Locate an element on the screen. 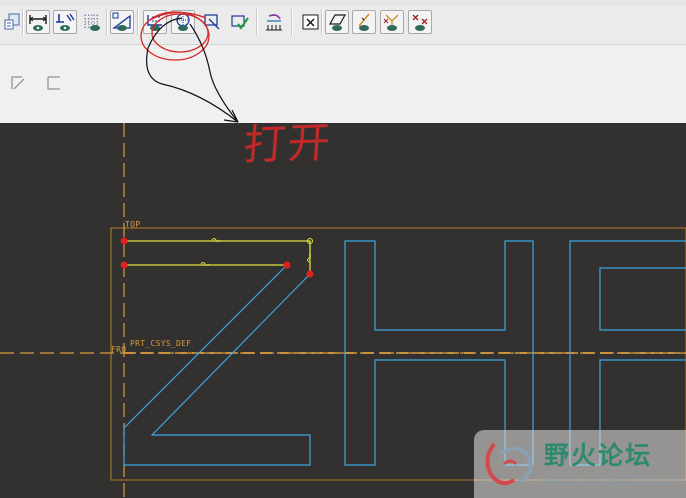 The width and height of the screenshot is (686, 498). sketch-orientation-icon is located at coordinates (183, 22).